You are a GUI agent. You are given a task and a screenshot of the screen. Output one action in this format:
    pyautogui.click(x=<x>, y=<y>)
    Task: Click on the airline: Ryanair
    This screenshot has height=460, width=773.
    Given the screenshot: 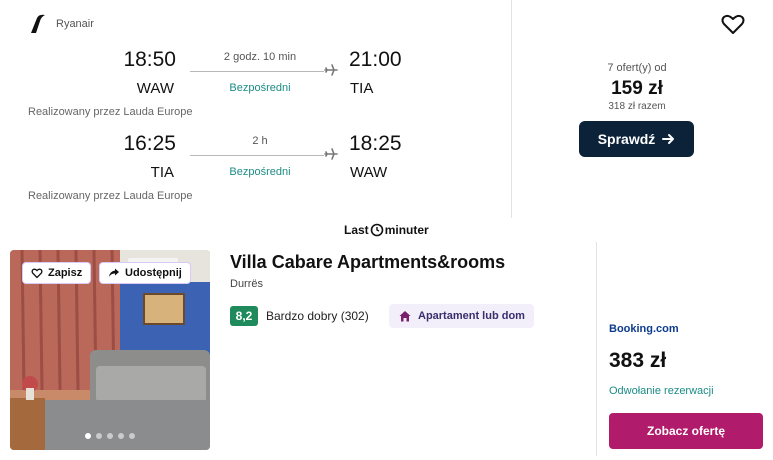 What is the action you would take?
    pyautogui.click(x=61, y=24)
    